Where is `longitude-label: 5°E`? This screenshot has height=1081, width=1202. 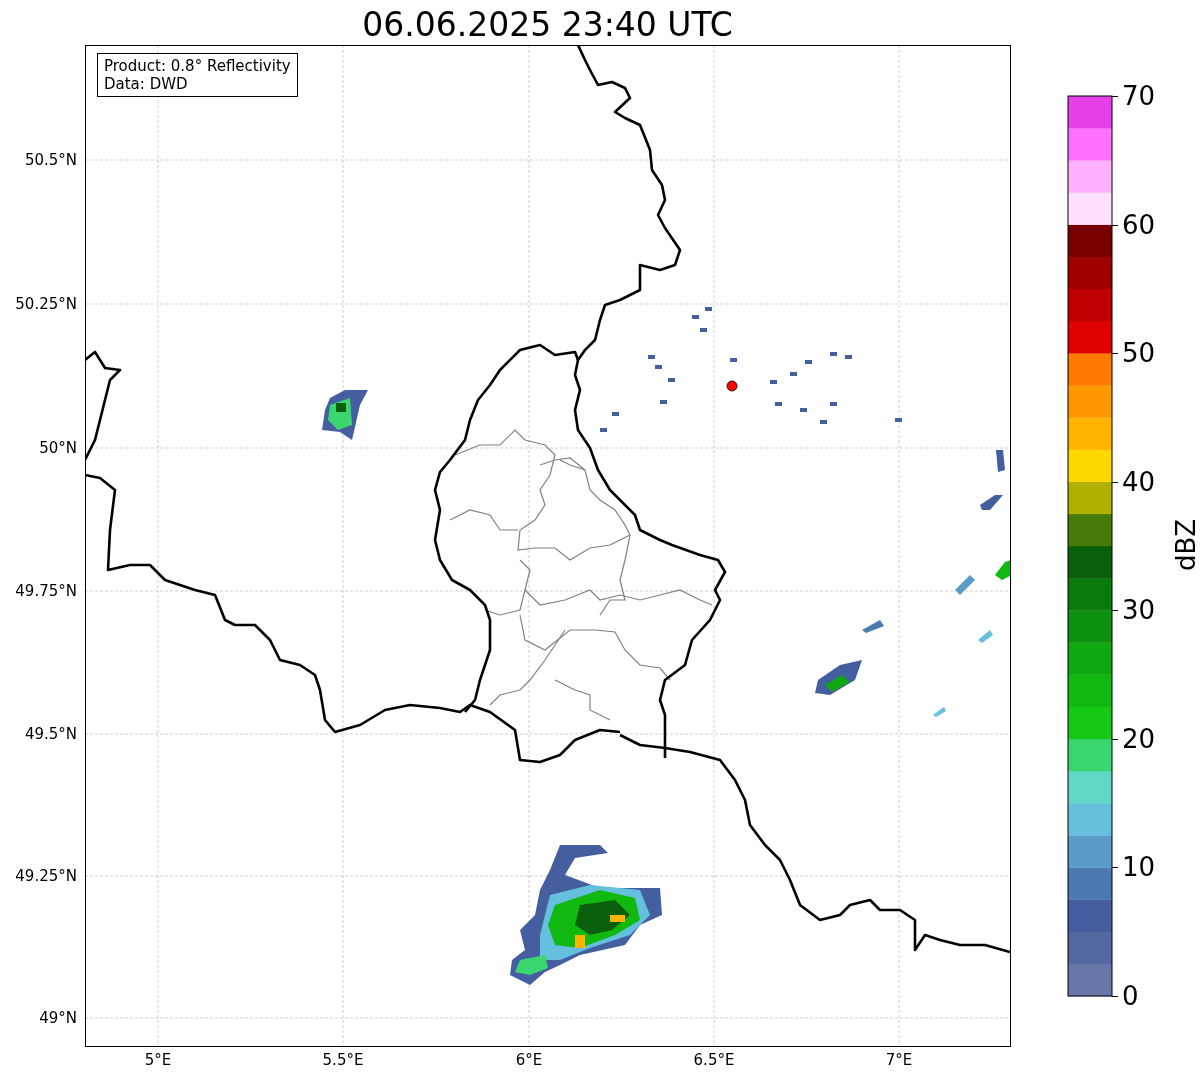
longitude-label: 5°E is located at coordinates (158, 1060).